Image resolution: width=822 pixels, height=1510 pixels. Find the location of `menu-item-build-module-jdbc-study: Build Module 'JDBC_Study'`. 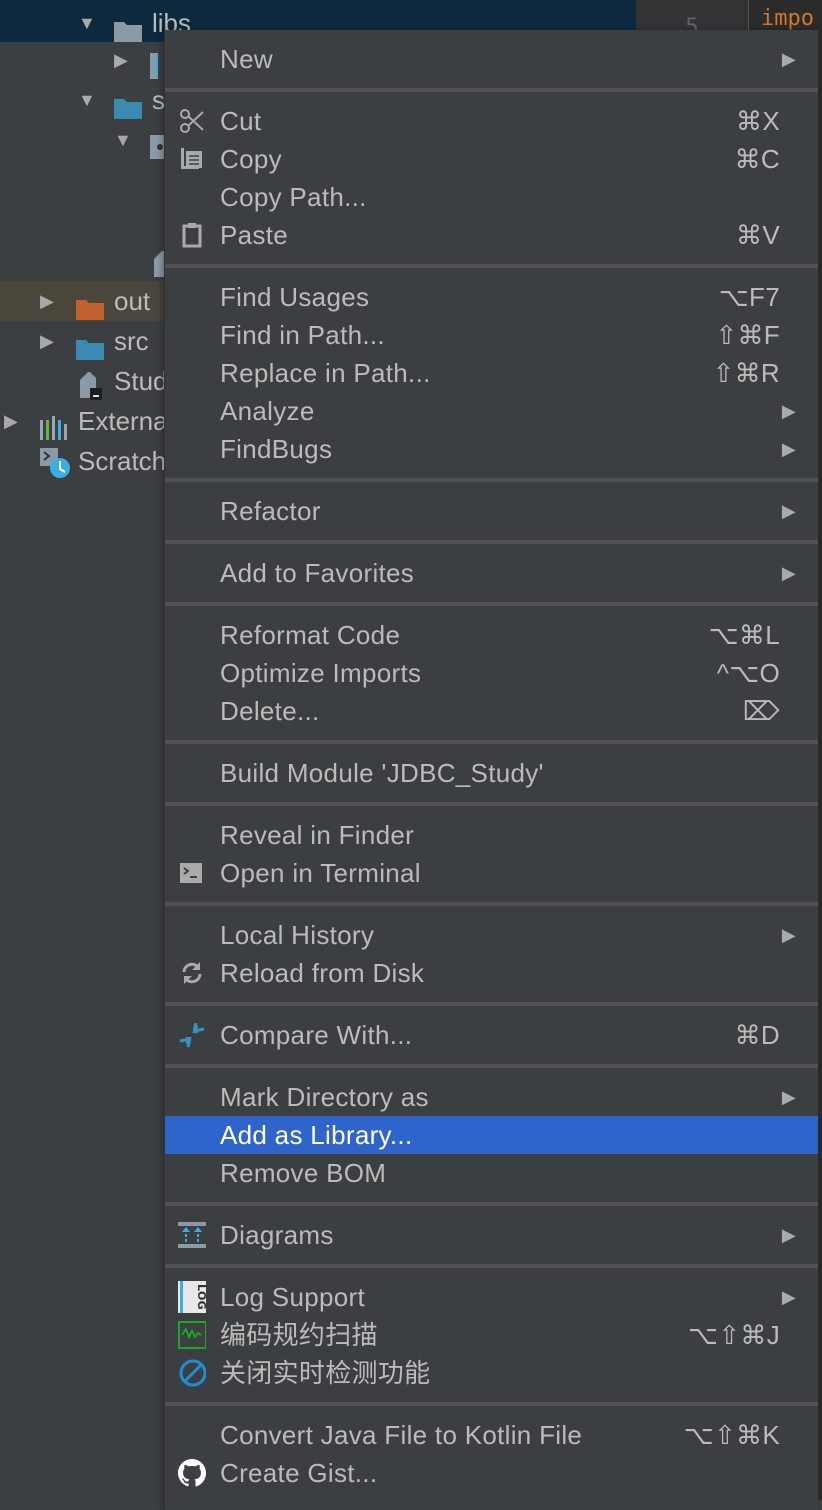

menu-item-build-module-jdbc-study: Build Module 'JDBC_Study' is located at coordinates (491, 773).